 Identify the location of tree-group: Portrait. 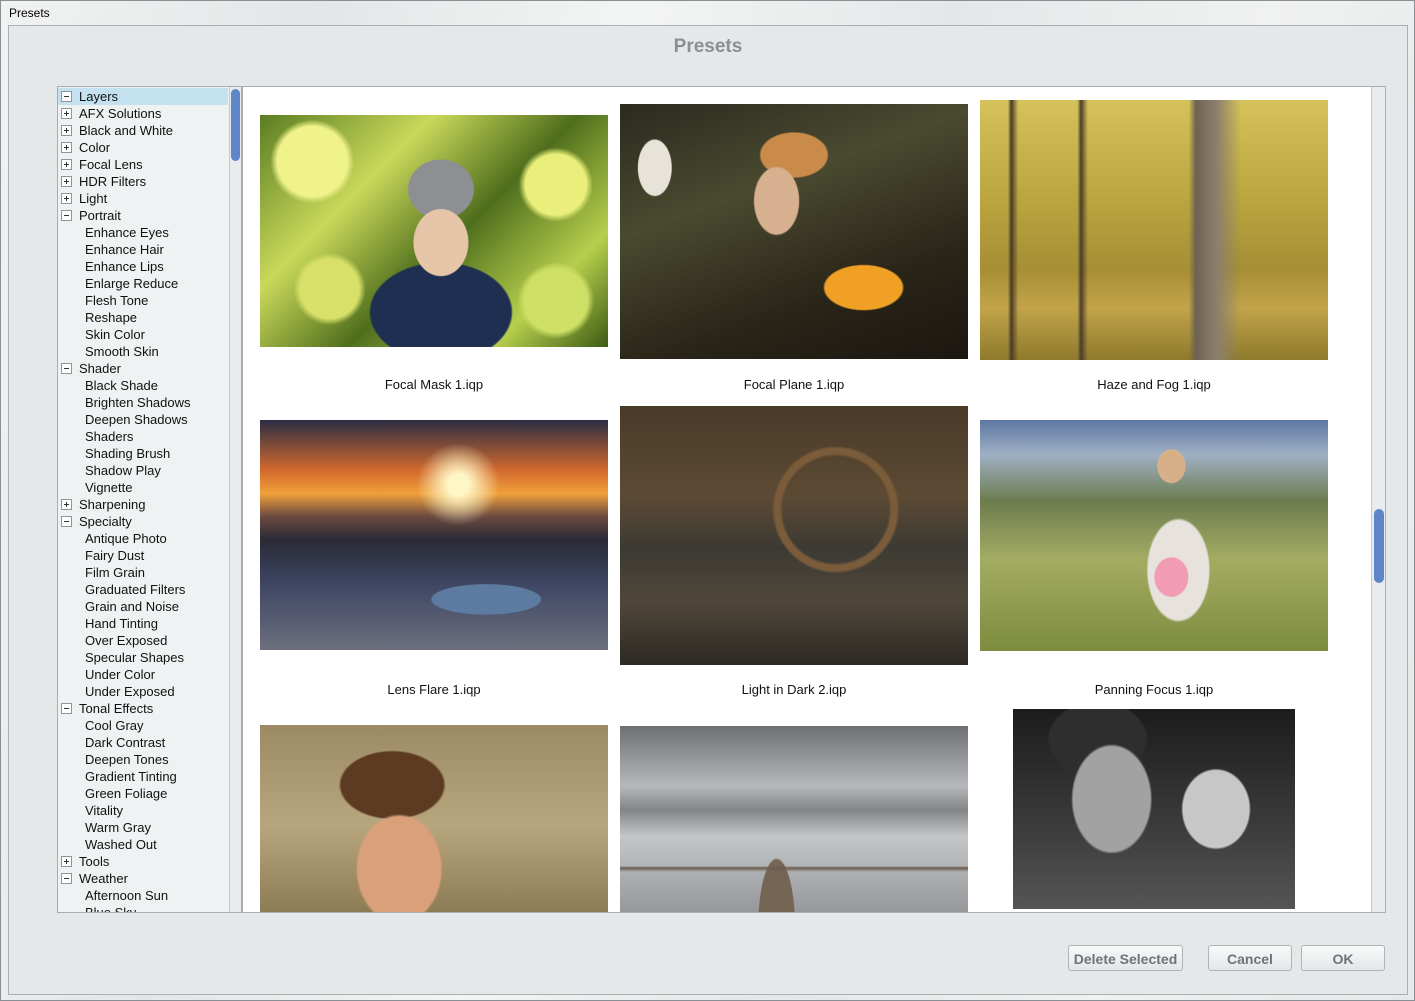
(143, 215).